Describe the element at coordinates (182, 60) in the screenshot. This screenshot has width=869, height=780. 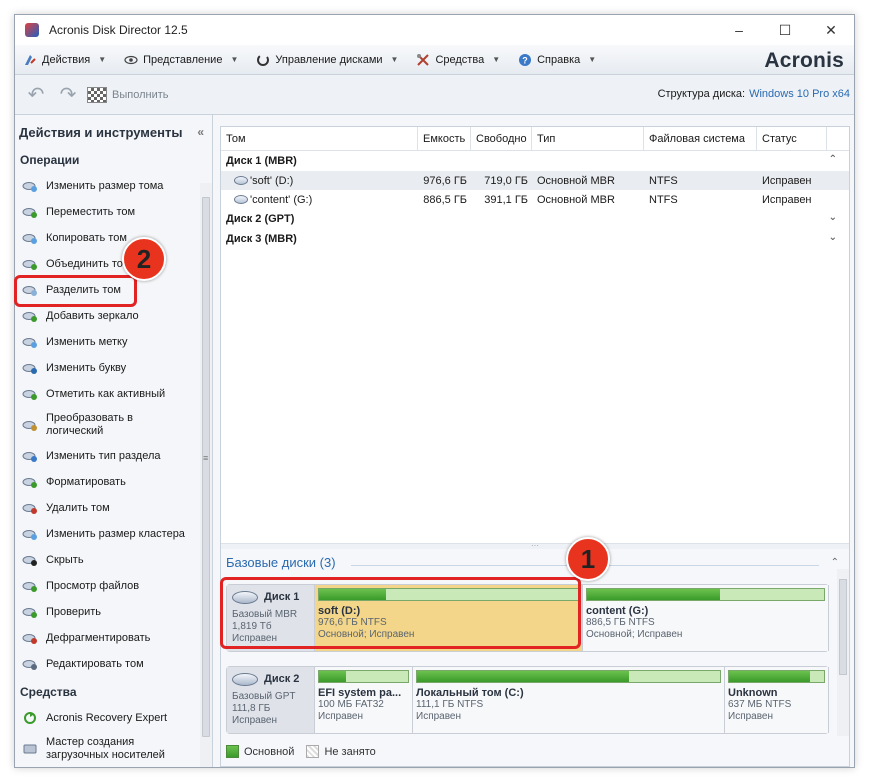
I see `menu-view: Представление ▼` at that location.